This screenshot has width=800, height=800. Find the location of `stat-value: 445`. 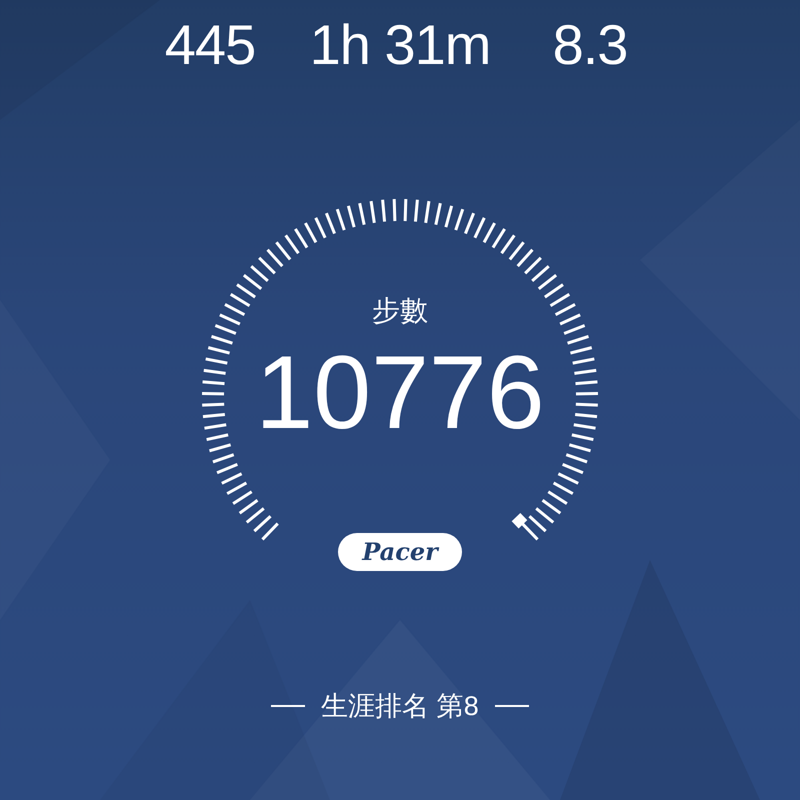

stat-value: 445 is located at coordinates (210, 44).